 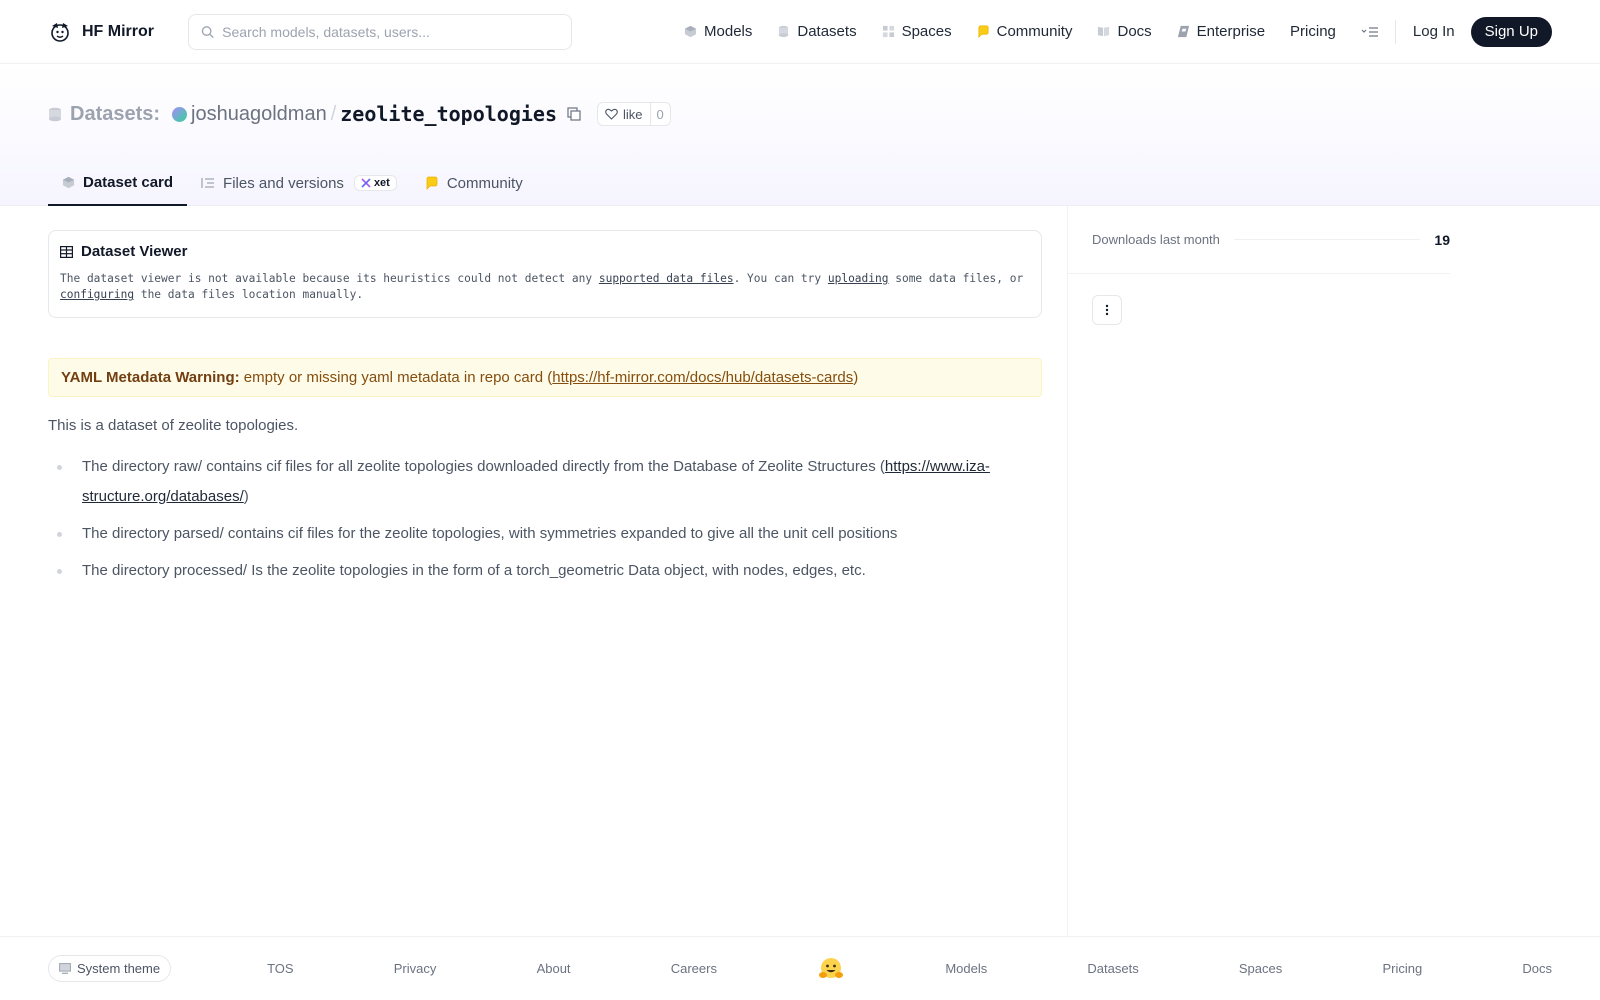 What do you see at coordinates (728, 31) in the screenshot?
I see `nav-models-label: Models` at bounding box center [728, 31].